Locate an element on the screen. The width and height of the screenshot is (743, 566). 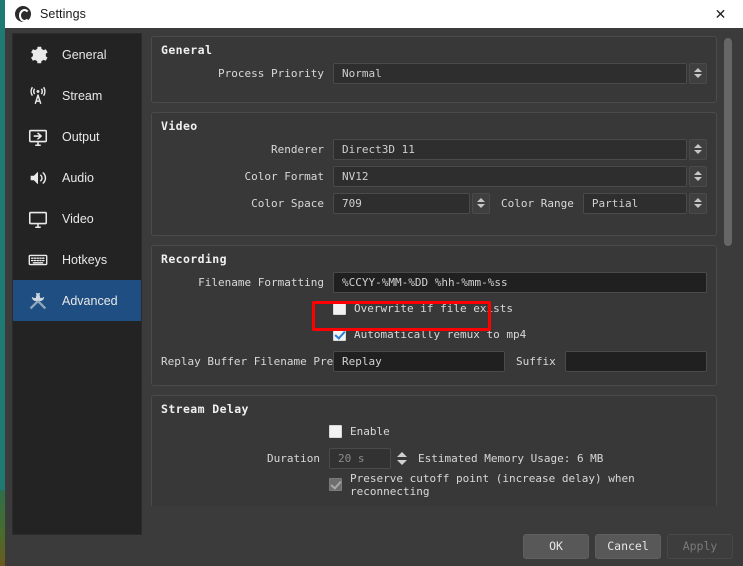
overwrite-label: Overwrite if file exists is located at coordinates (433, 308).